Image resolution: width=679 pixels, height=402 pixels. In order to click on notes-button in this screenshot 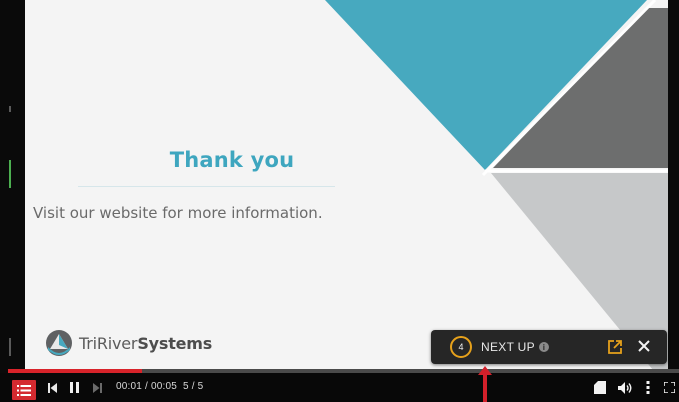, I will do `click(600, 387)`.